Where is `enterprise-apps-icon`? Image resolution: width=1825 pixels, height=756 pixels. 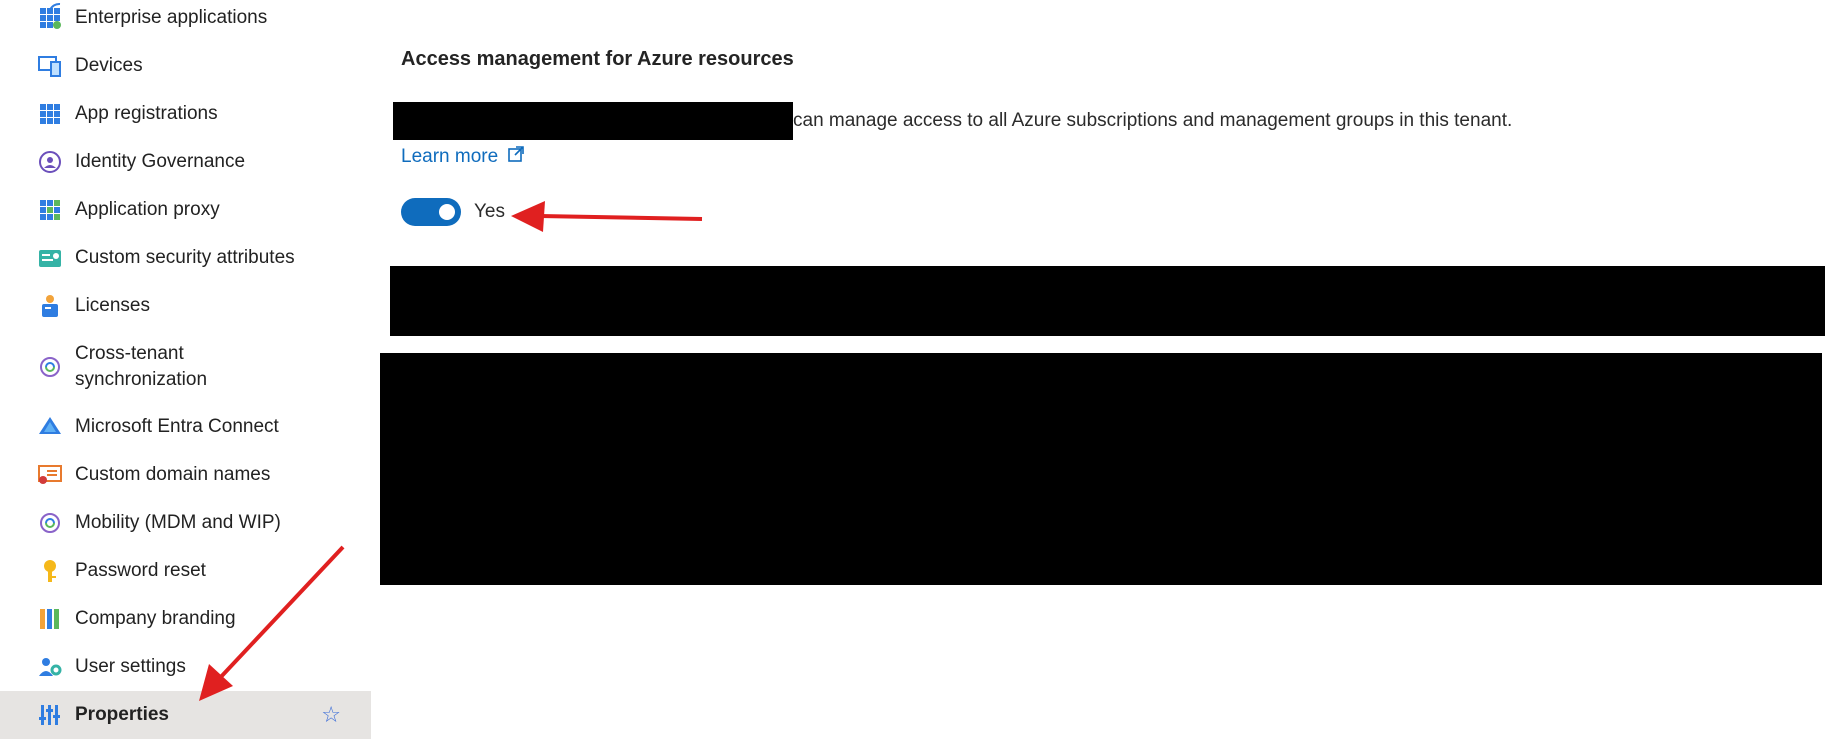 enterprise-apps-icon is located at coordinates (50, 18).